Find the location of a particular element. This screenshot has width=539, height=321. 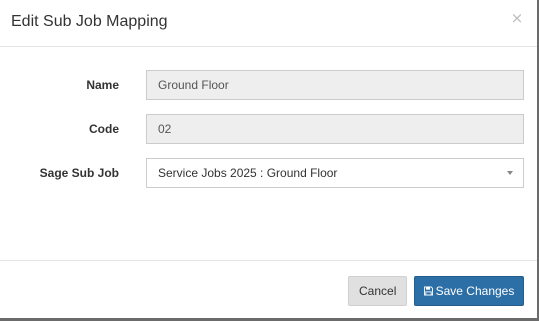

modal-title: Edit Sub Job Mapping is located at coordinates (89, 21).